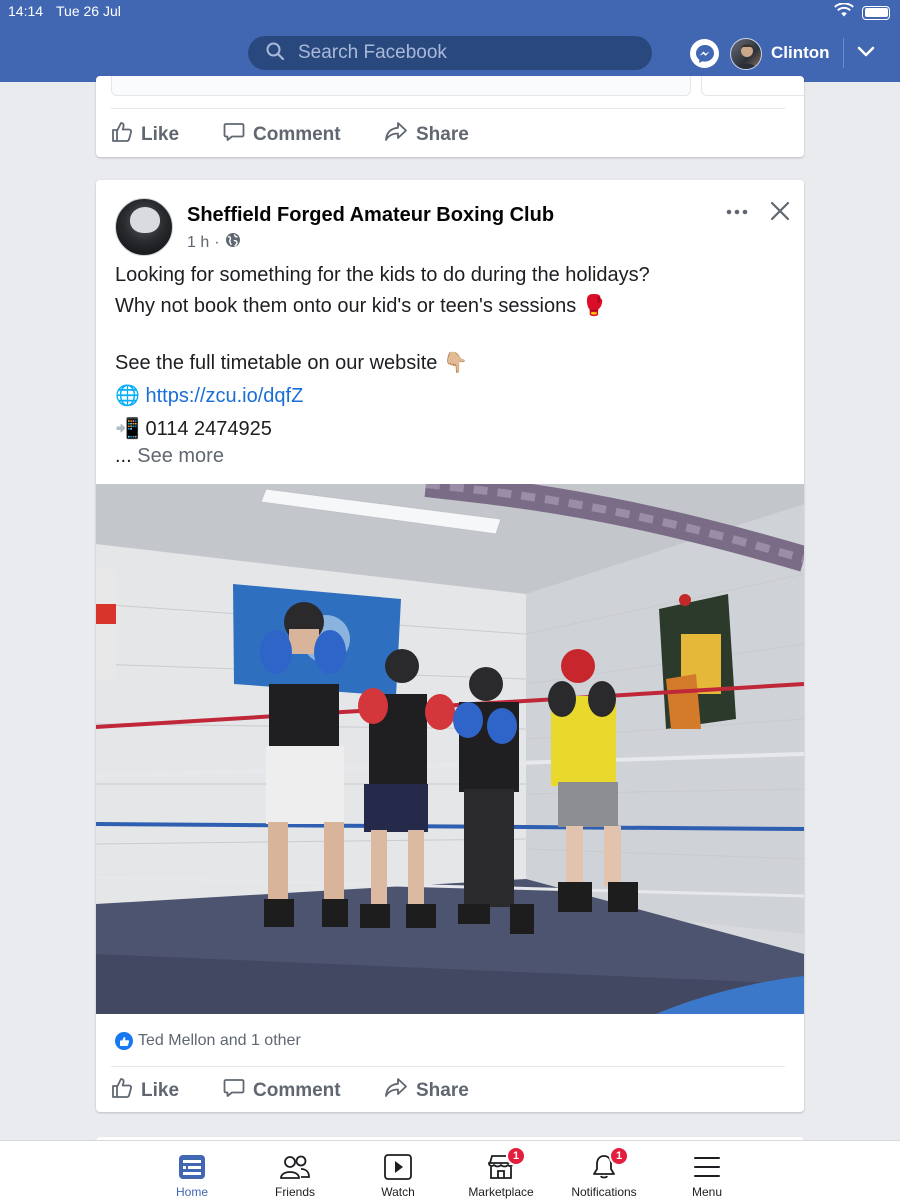  I want to click on see-more-link: ... See more, so click(169, 456).